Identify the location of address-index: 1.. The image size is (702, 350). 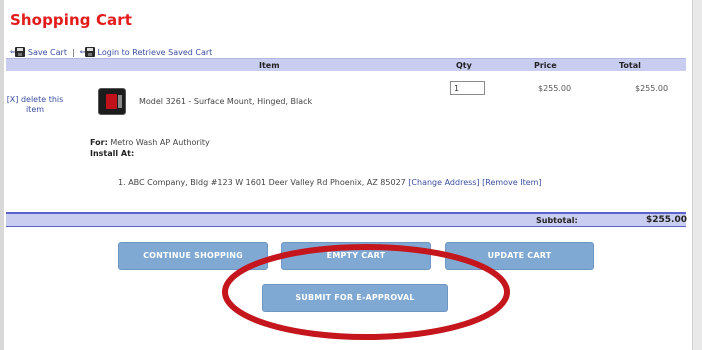
(122, 182).